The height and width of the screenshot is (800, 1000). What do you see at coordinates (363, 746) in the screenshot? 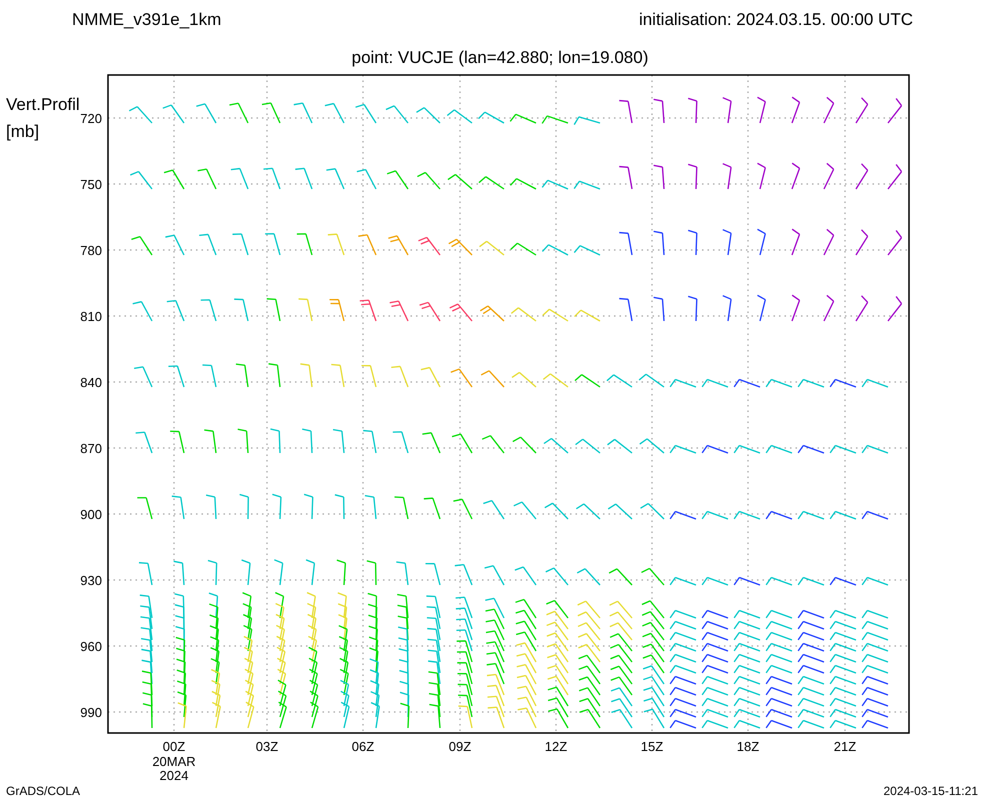
I see `x-tick-label: 06Z` at bounding box center [363, 746].